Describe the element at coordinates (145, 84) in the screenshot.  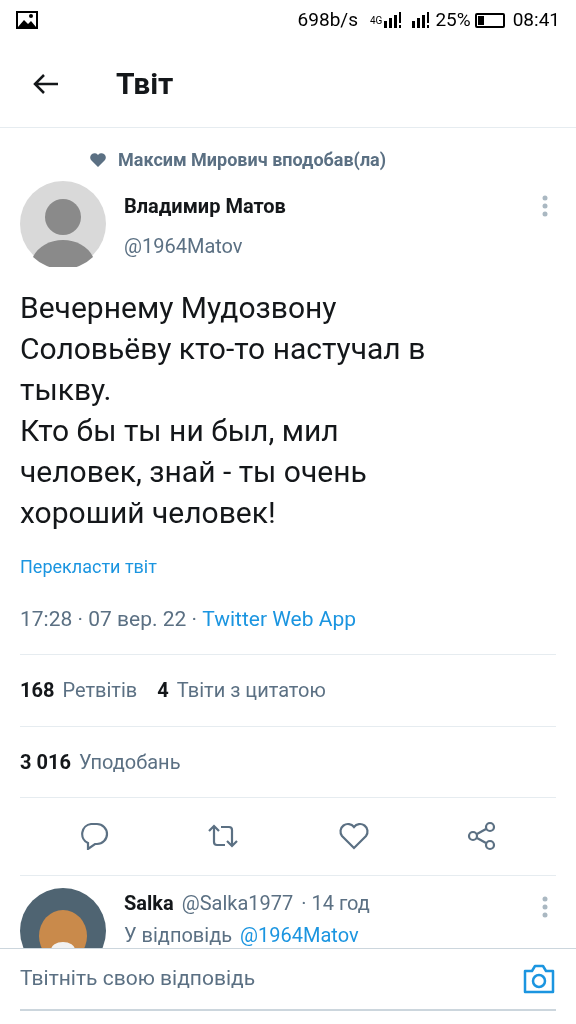
I see `page-title: Твіт` at that location.